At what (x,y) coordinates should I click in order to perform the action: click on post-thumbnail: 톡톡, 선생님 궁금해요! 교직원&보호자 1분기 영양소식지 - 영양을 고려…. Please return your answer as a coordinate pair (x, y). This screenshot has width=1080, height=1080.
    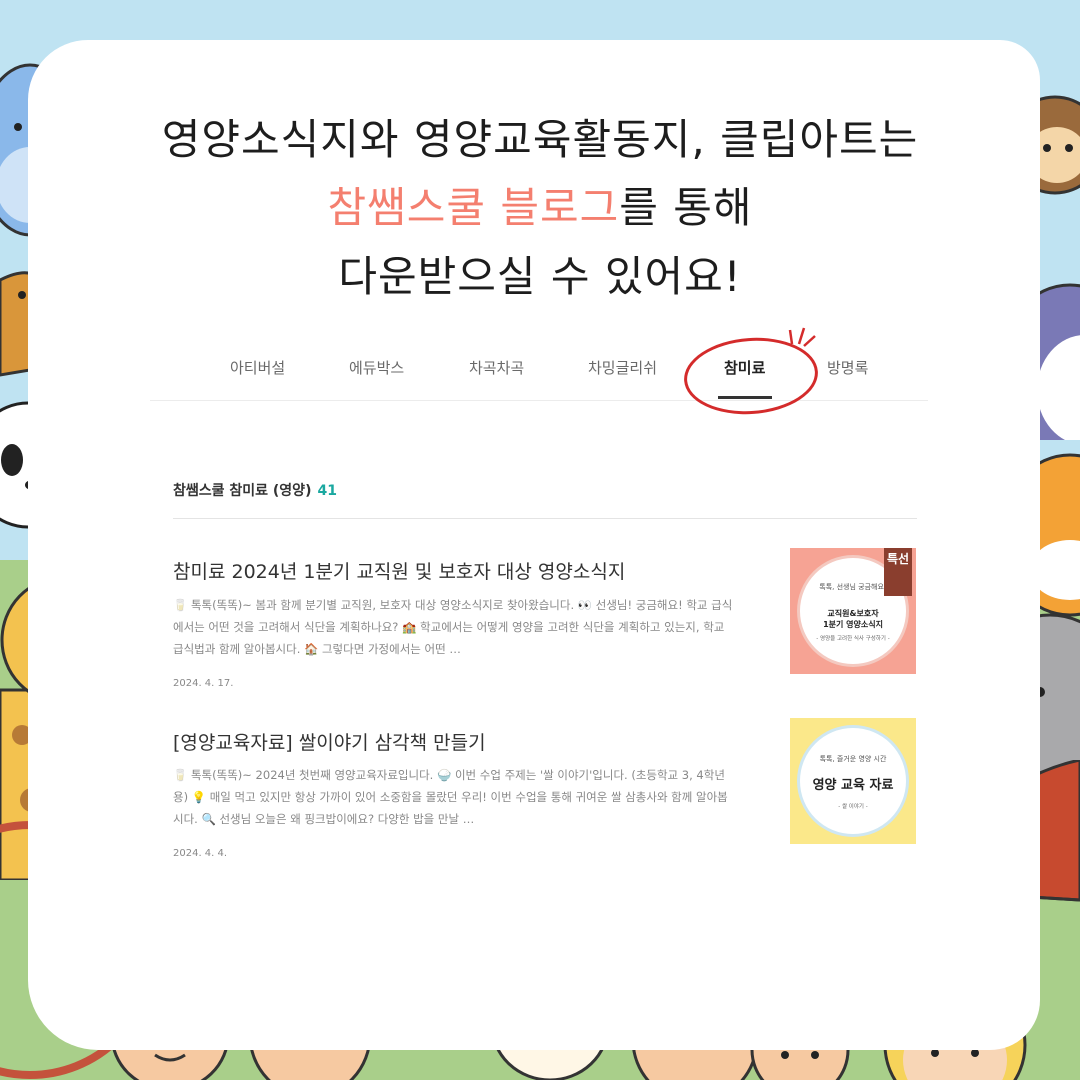
    Looking at the image, I should click on (853, 611).